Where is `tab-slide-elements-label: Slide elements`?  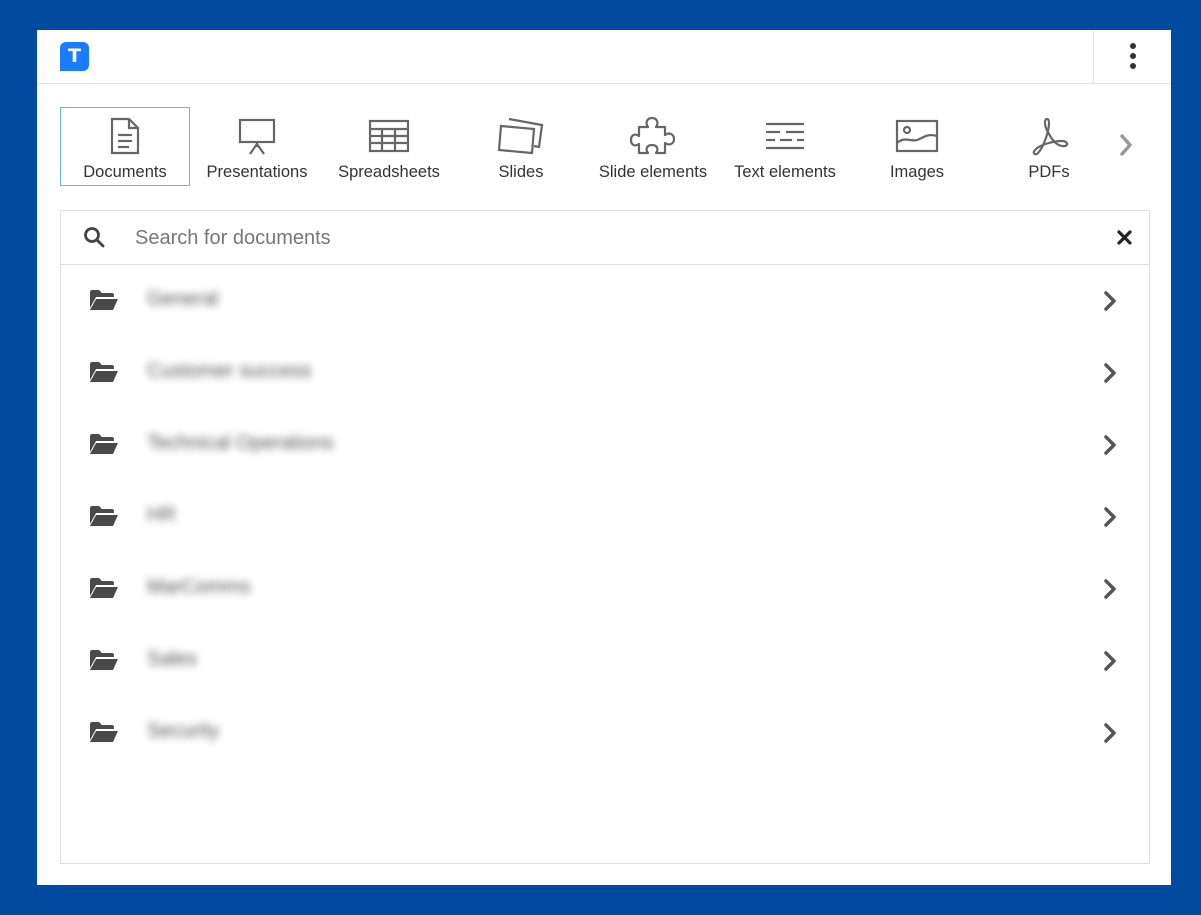 tab-slide-elements-label: Slide elements is located at coordinates (653, 172).